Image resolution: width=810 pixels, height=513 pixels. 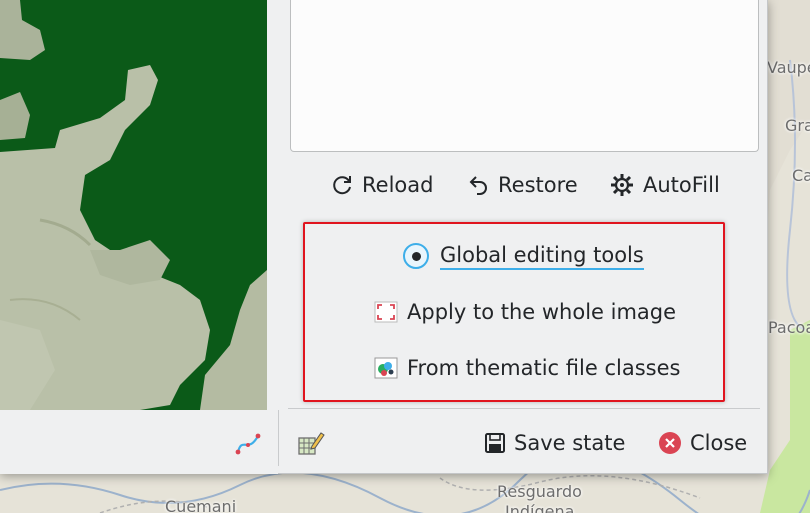 I want to click on radio-checked-dot, so click(x=416, y=256).